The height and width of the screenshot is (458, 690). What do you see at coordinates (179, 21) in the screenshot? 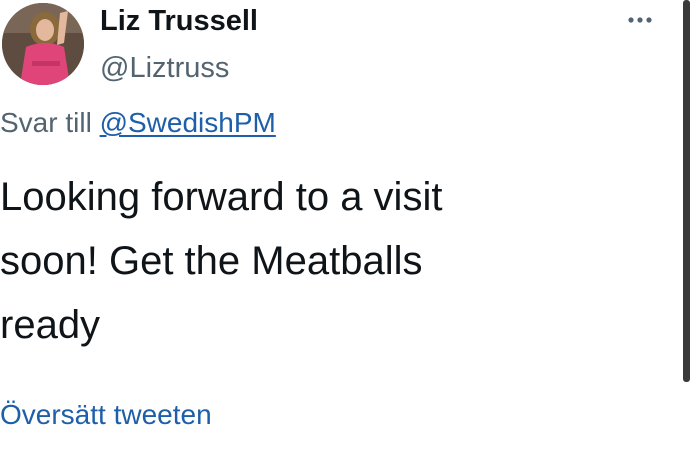
I see `author-display-name: Liz Trussell` at bounding box center [179, 21].